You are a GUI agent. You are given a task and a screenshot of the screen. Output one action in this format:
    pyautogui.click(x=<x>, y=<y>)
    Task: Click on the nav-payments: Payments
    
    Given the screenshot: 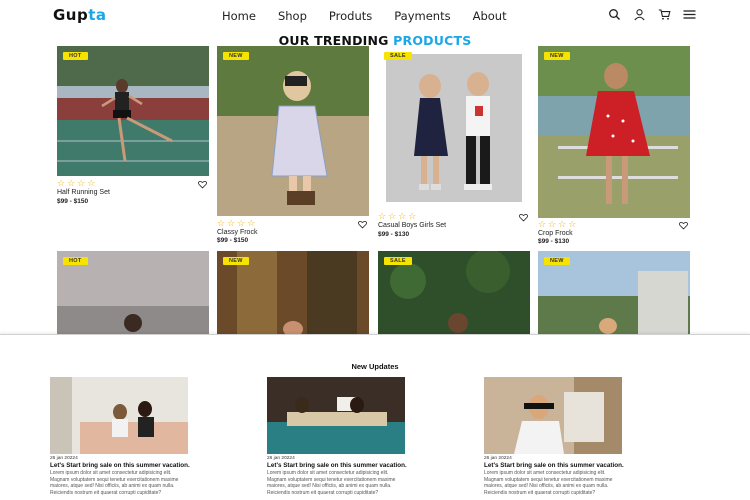 What is the action you would take?
    pyautogui.click(x=422, y=16)
    